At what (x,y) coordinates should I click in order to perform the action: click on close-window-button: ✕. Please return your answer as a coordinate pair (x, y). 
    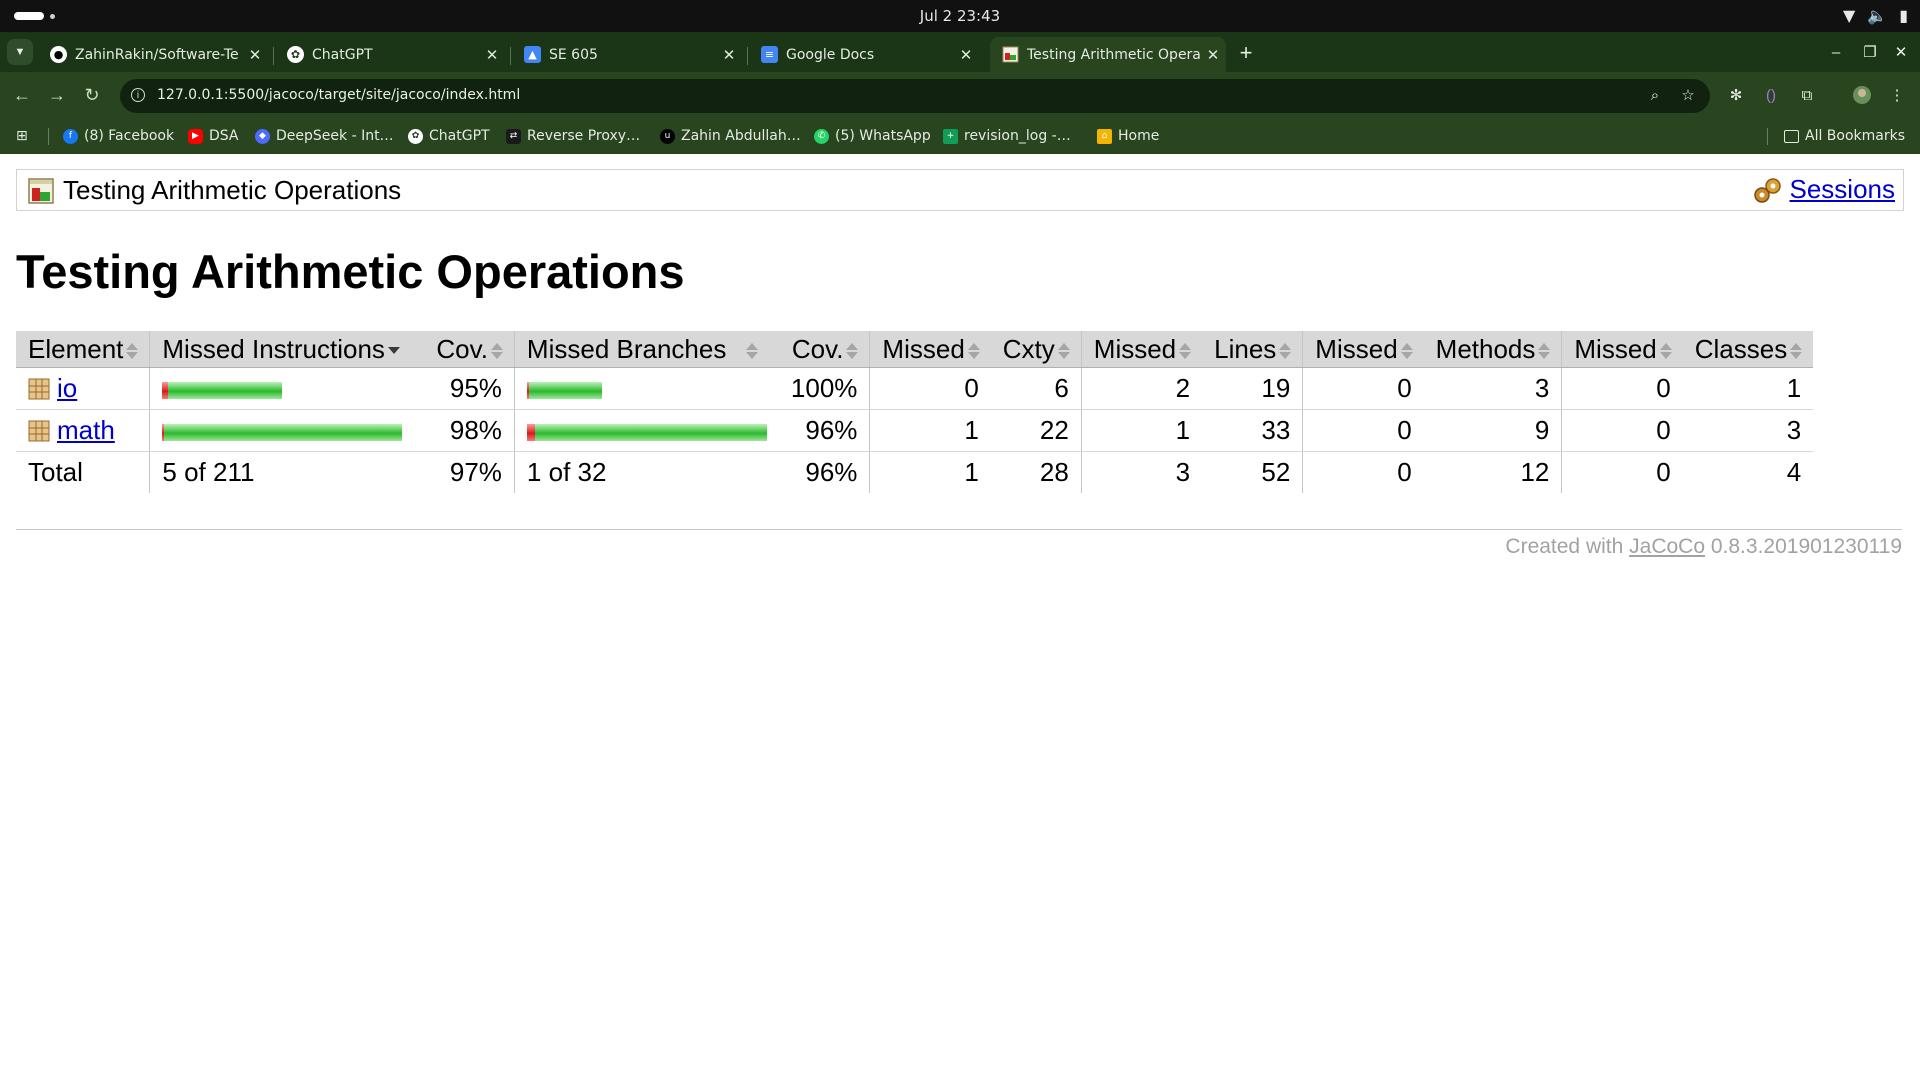
    Looking at the image, I should click on (1901, 53).